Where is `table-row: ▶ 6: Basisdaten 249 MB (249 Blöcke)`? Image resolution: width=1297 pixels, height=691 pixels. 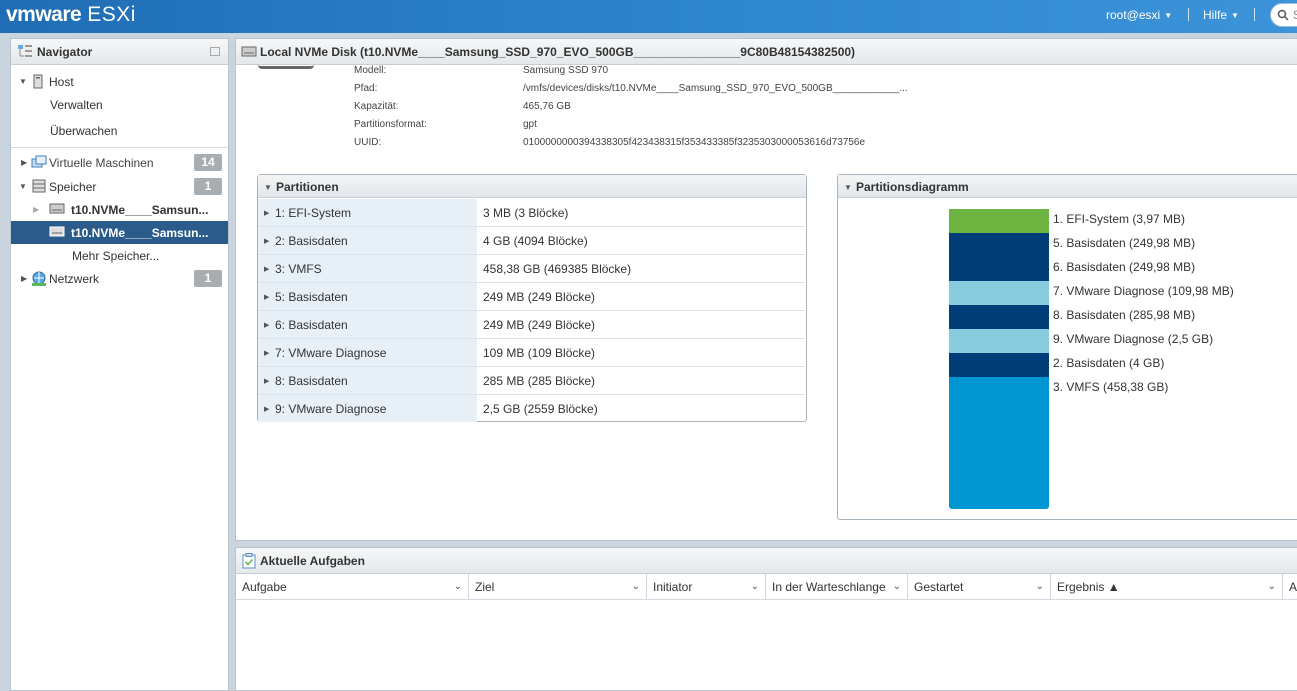
table-row: ▶ 6: Basisdaten 249 MB (249 Blöcke) is located at coordinates (531, 325).